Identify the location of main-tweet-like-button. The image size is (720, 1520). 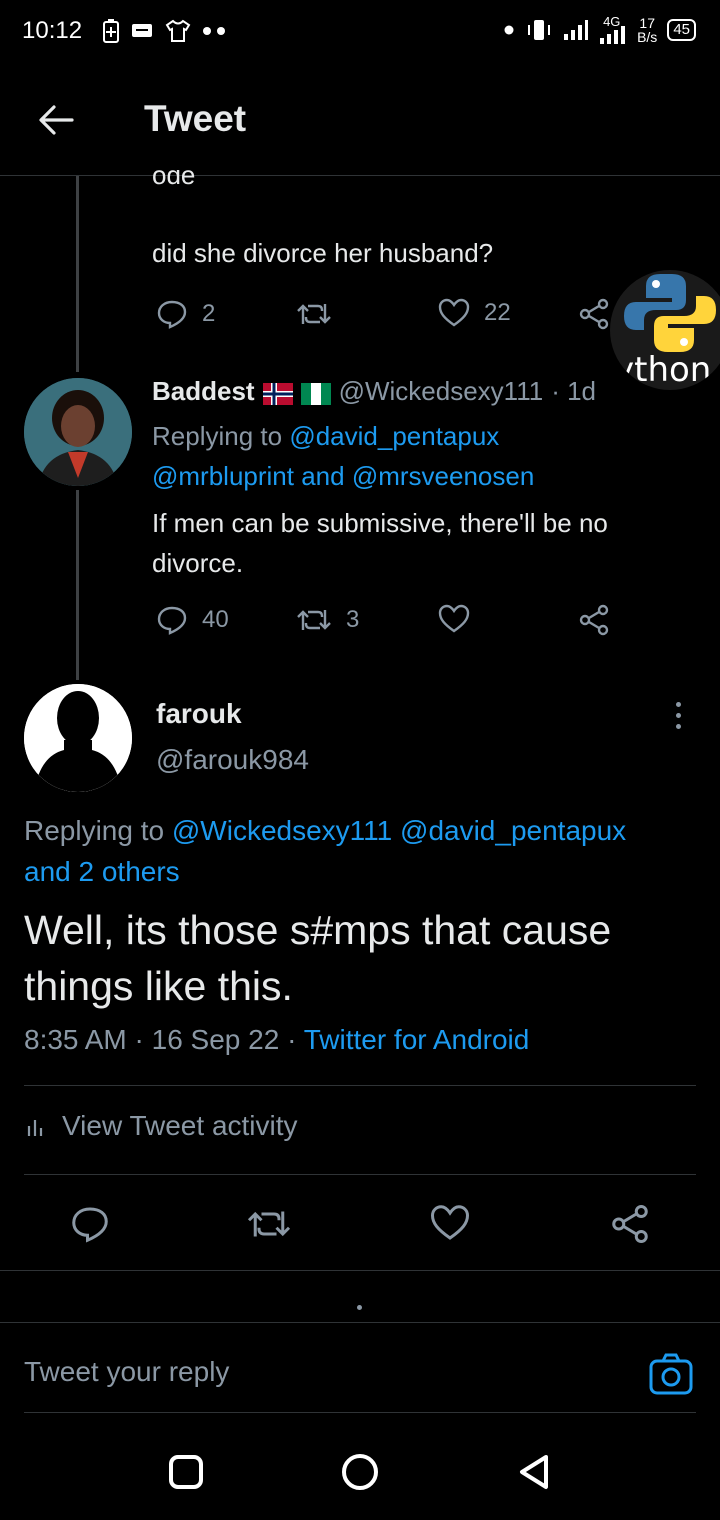
(450, 1223).